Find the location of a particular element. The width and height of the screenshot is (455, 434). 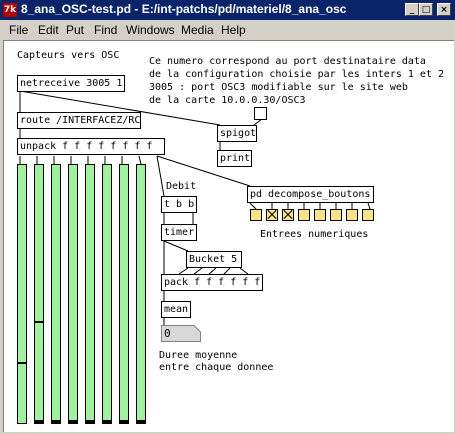

comment-capteurs: Capteurs vers OSC is located at coordinates (68, 55).